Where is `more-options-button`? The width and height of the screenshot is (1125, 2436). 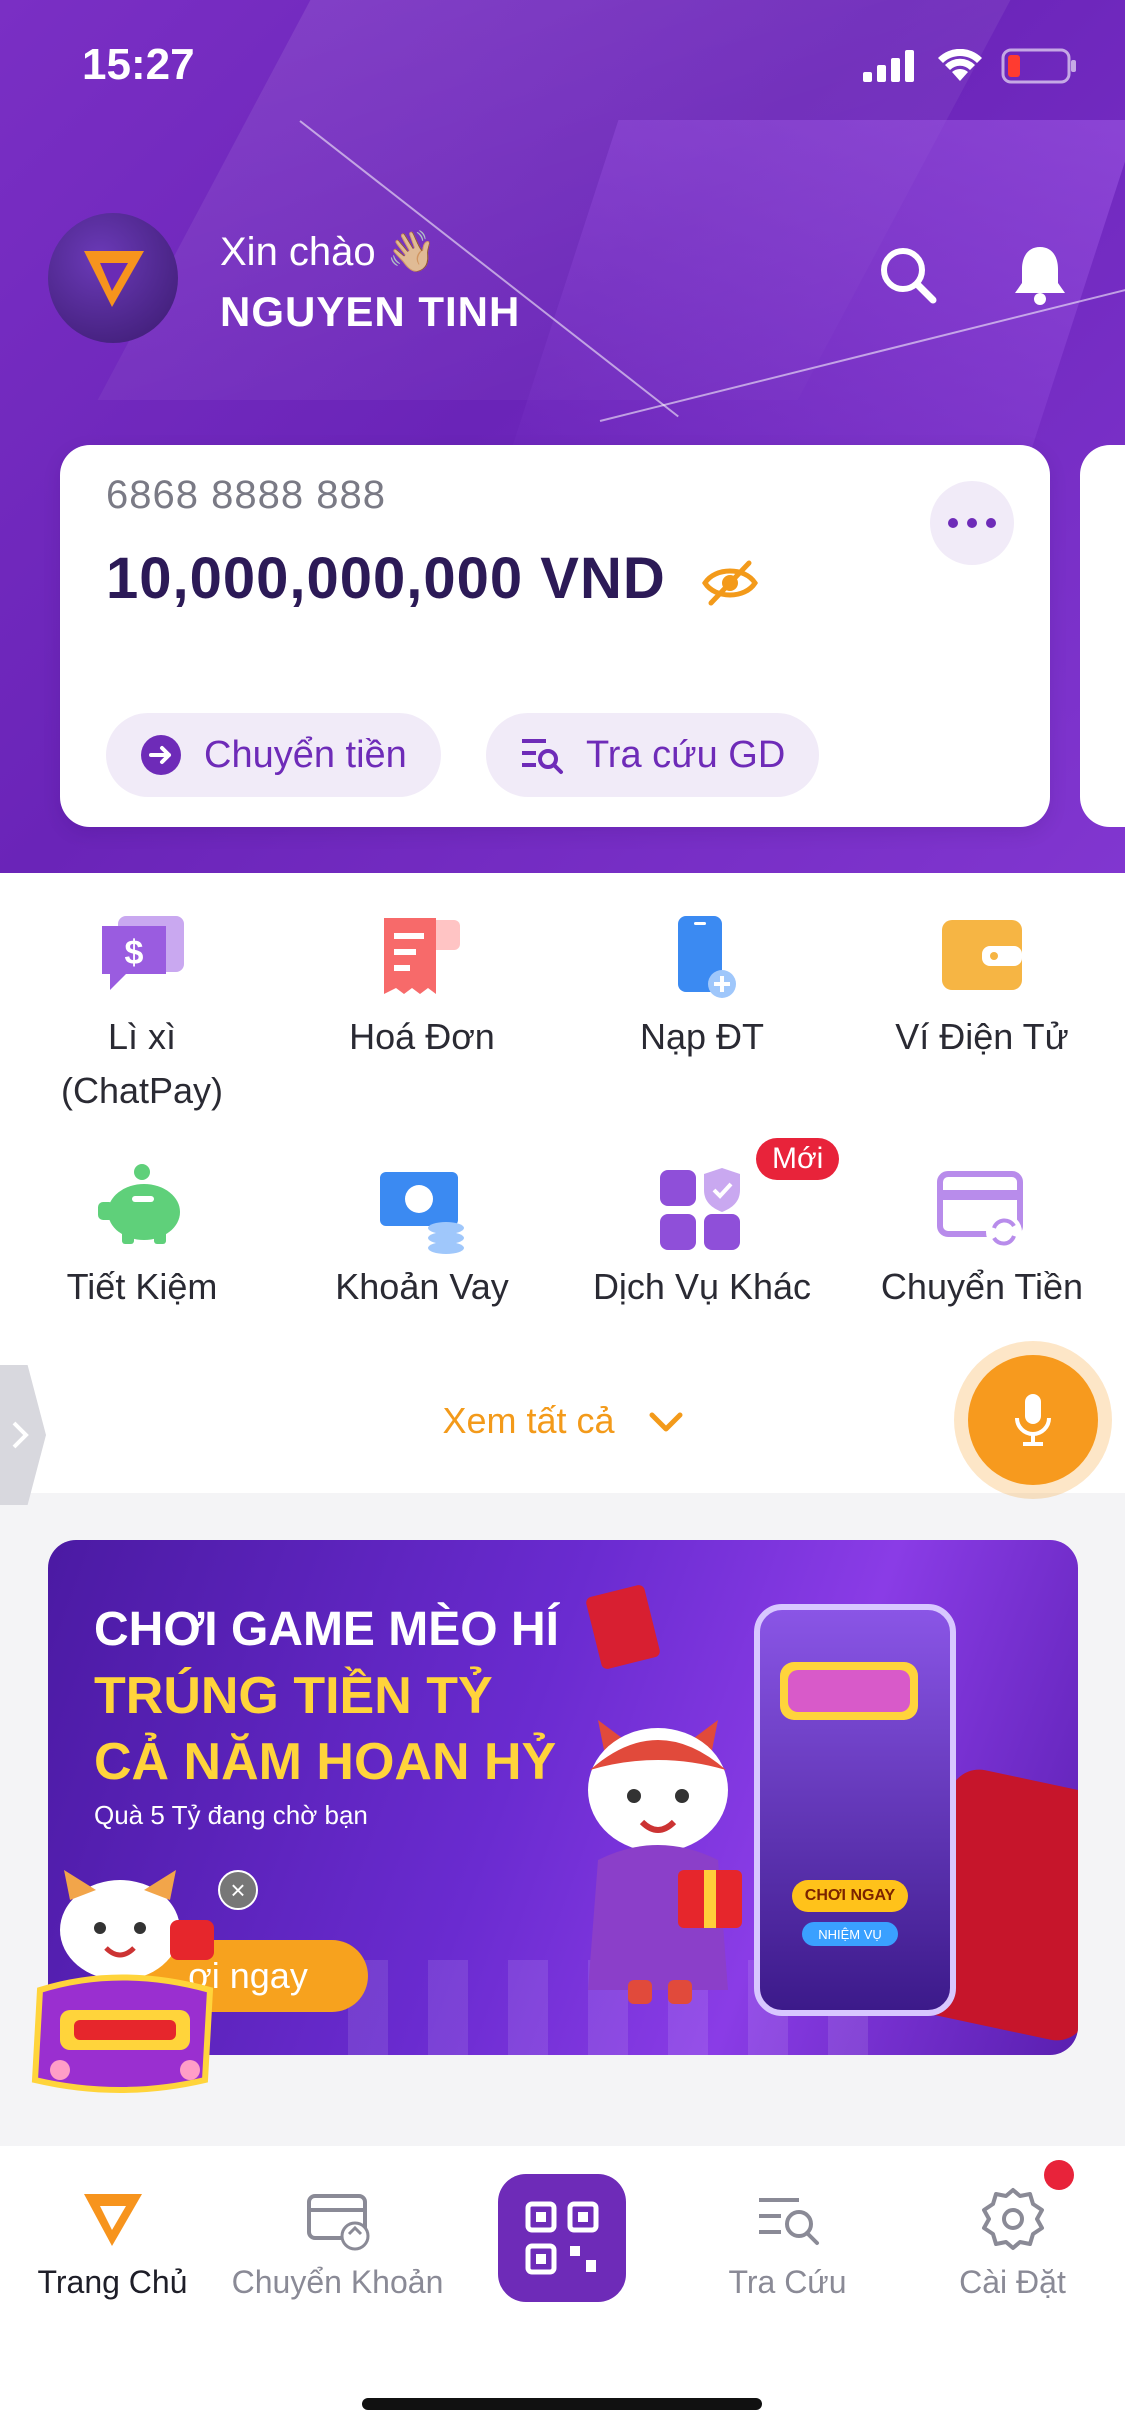 more-options-button is located at coordinates (972, 523).